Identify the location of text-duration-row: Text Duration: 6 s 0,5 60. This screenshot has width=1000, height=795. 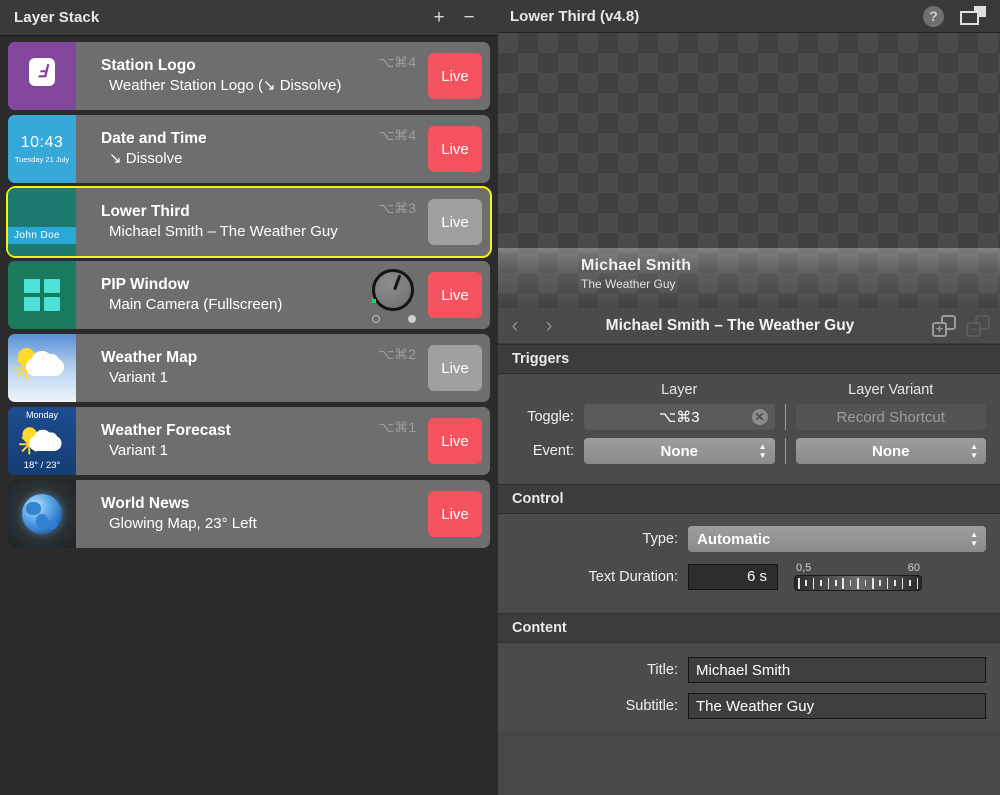
(749, 576).